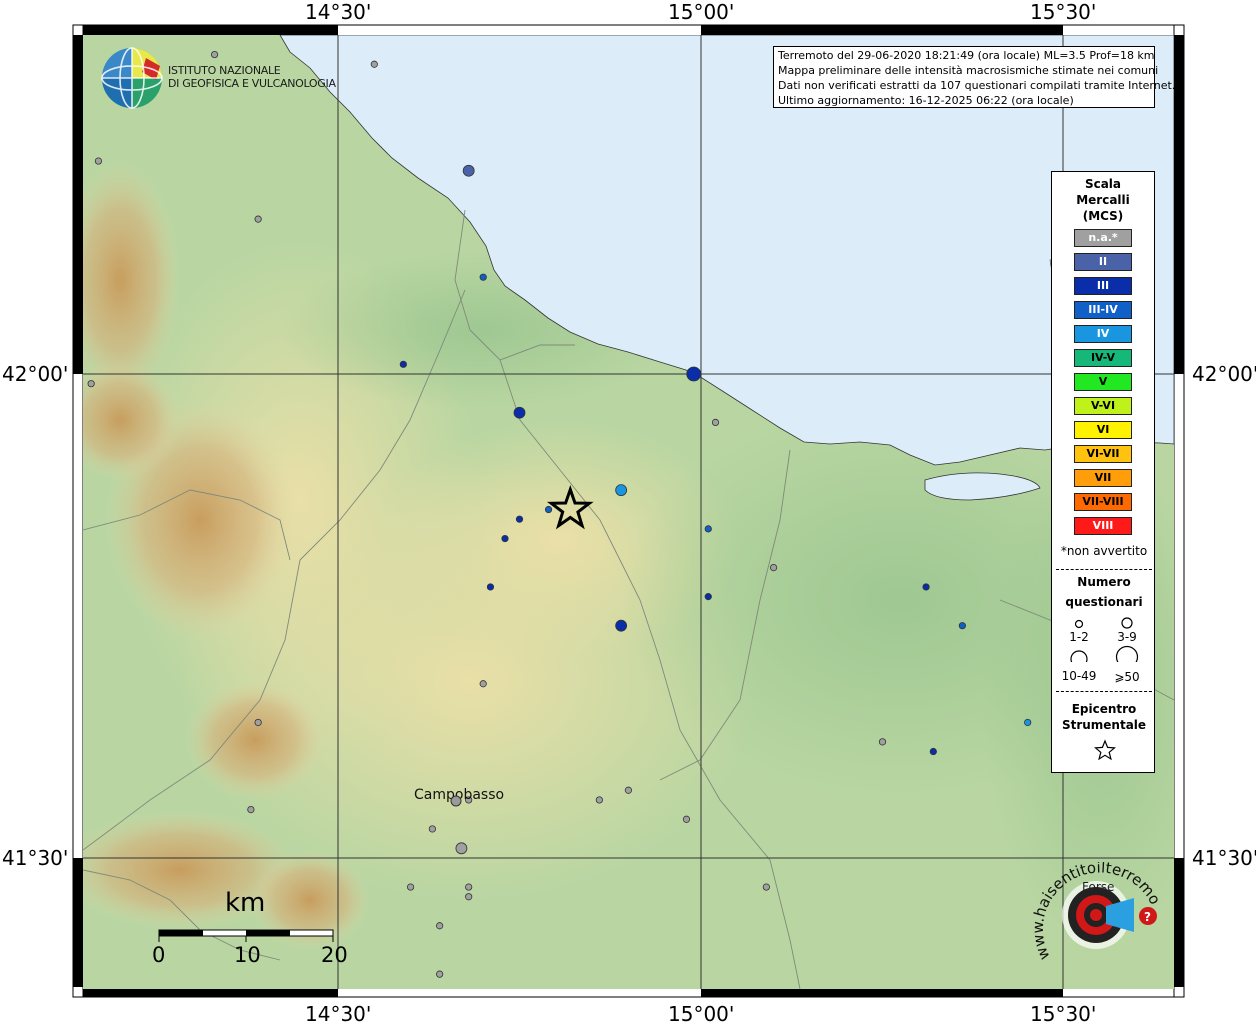 Image resolution: width=1256 pixels, height=1026 pixels. I want to click on legend-class-iii-iv: III-IV, so click(1103, 310).